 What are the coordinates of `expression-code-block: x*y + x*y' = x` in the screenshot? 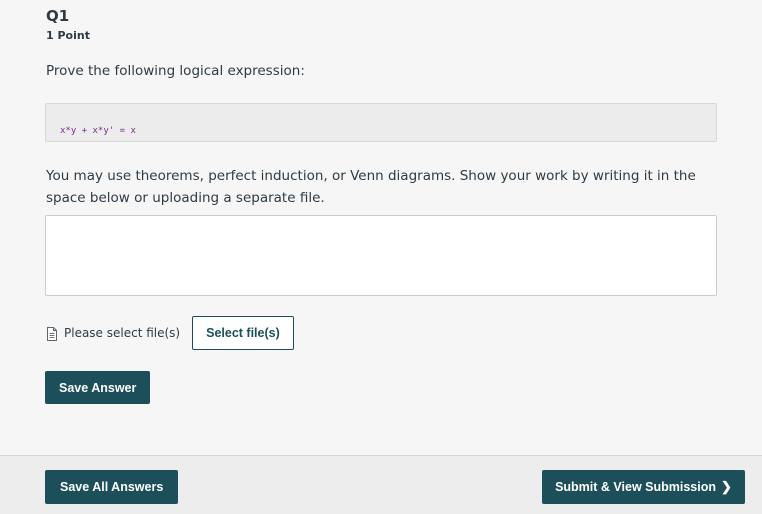 It's located at (381, 122).